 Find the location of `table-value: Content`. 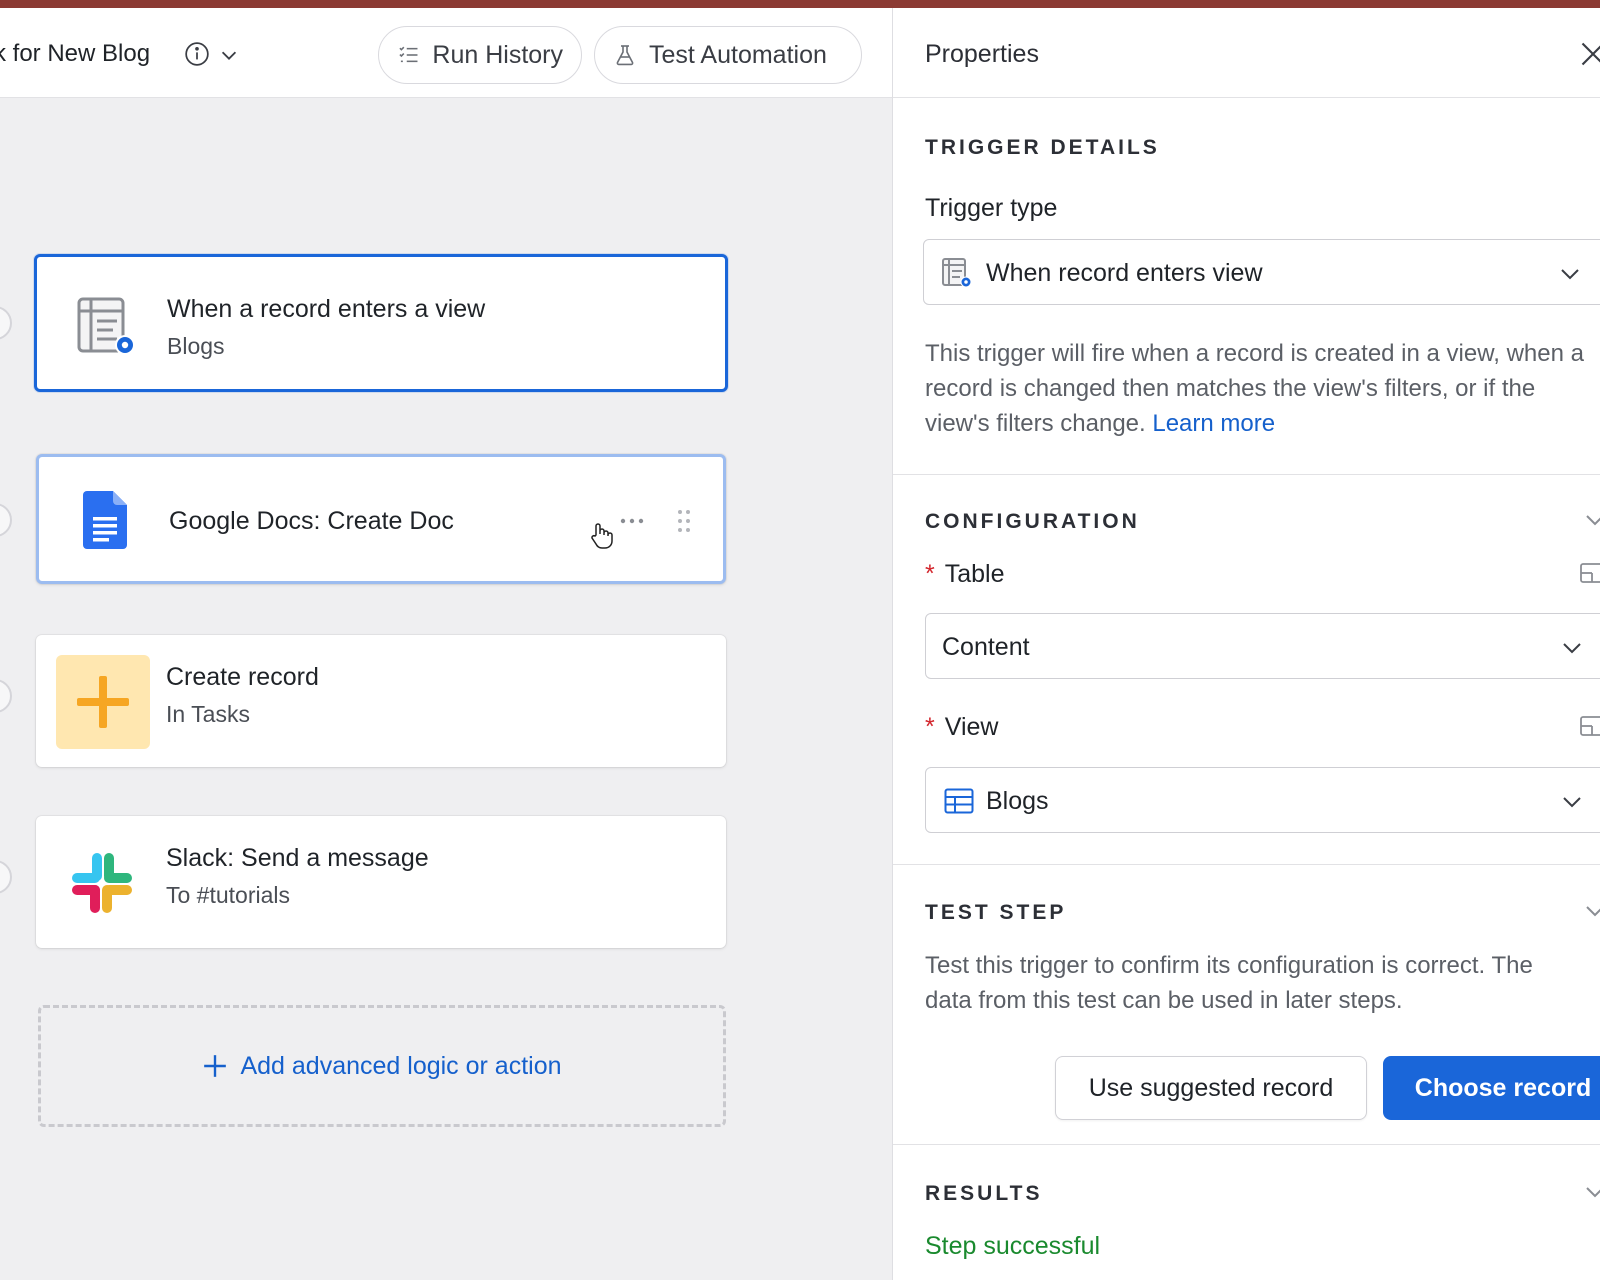

table-value: Content is located at coordinates (986, 647).